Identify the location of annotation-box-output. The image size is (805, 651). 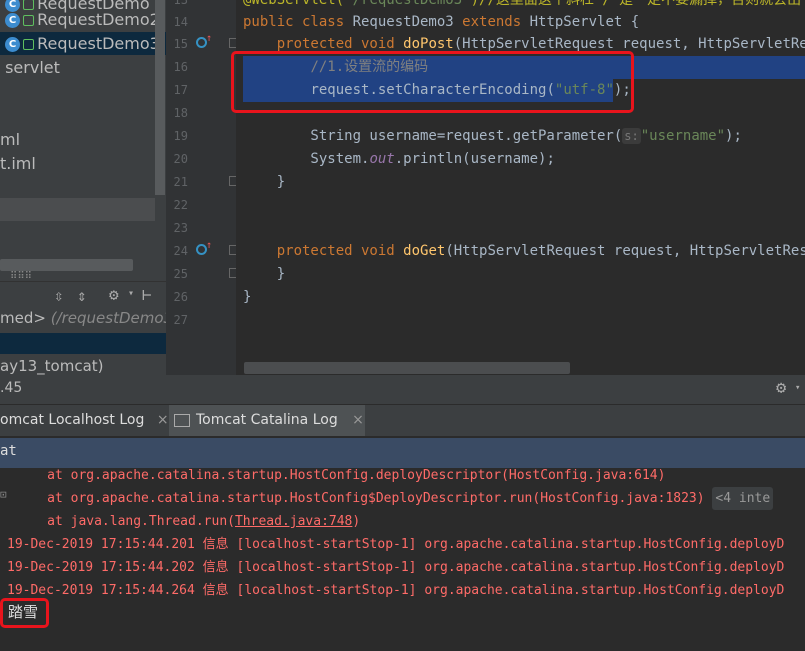
(24, 613).